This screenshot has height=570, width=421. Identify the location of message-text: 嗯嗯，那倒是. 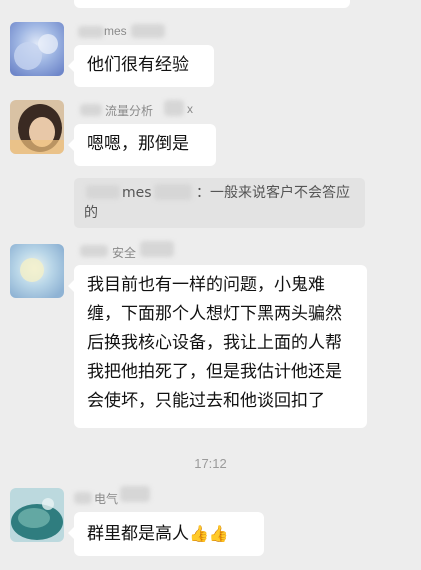
(138, 144).